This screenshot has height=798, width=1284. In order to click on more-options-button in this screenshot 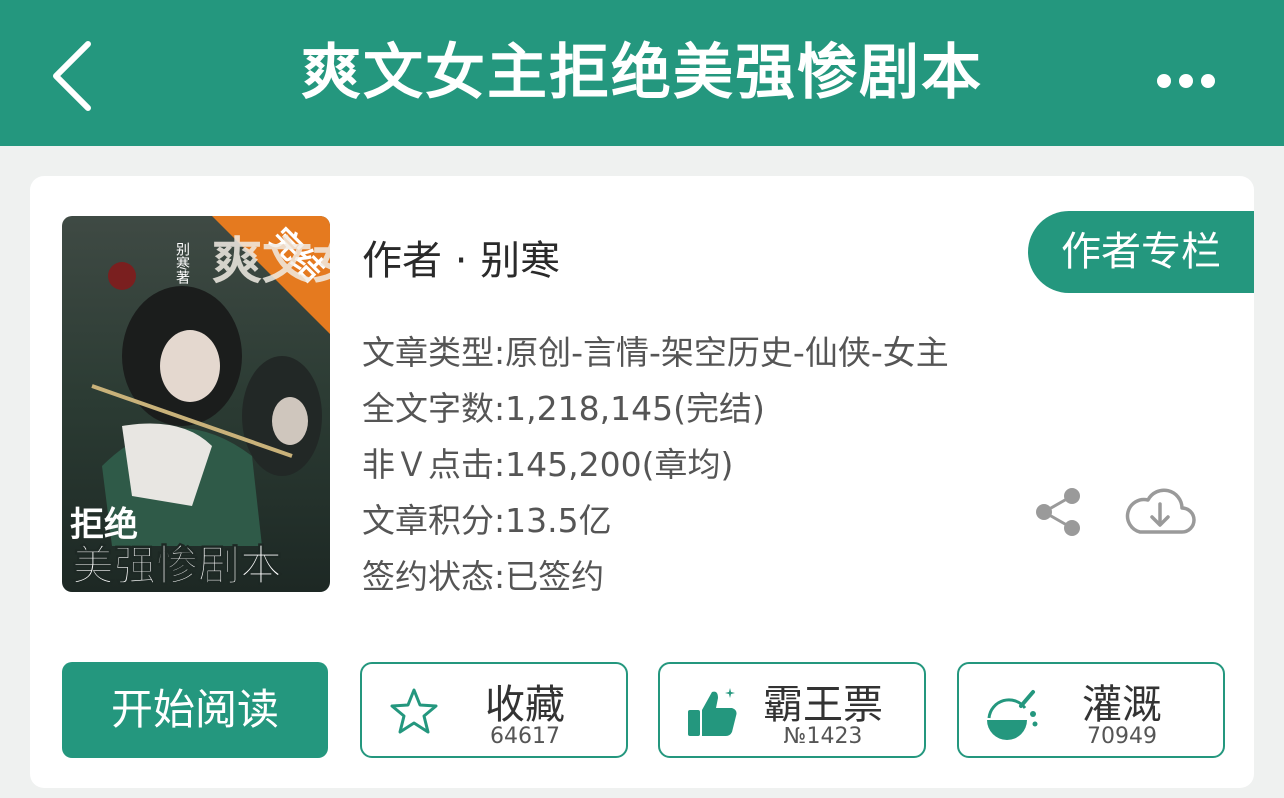, I will do `click(1186, 81)`.